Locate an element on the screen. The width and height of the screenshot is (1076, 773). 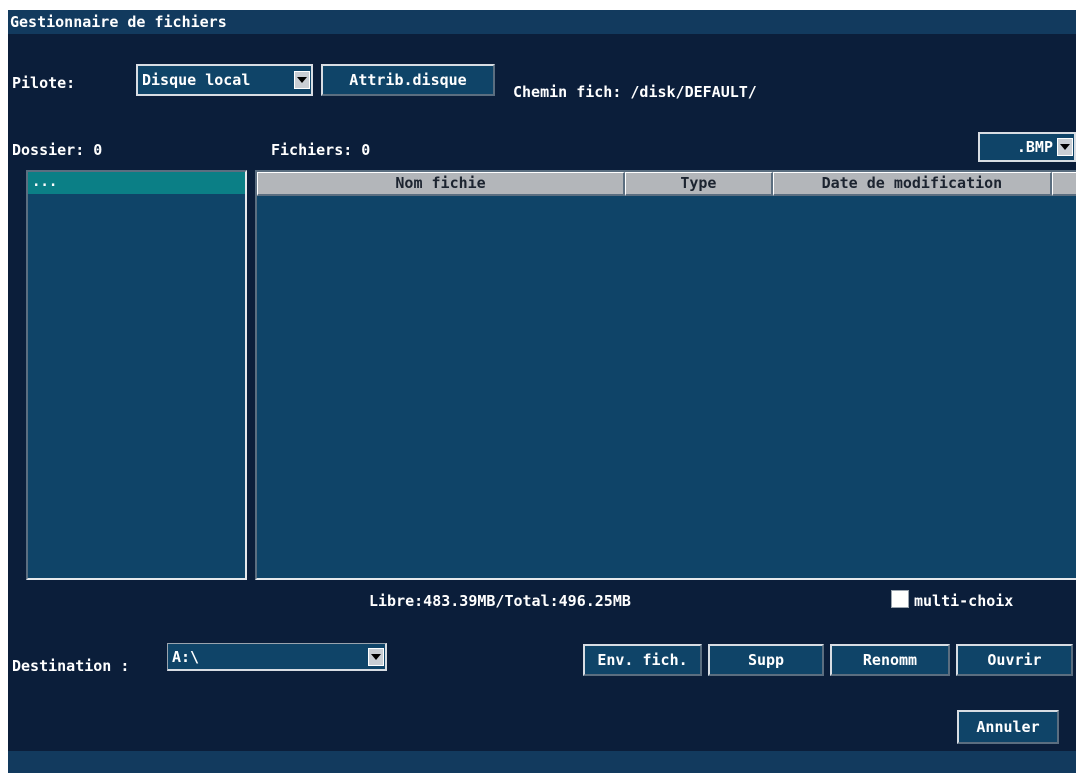
file-type-filter: .BMP is located at coordinates (1027, 147).